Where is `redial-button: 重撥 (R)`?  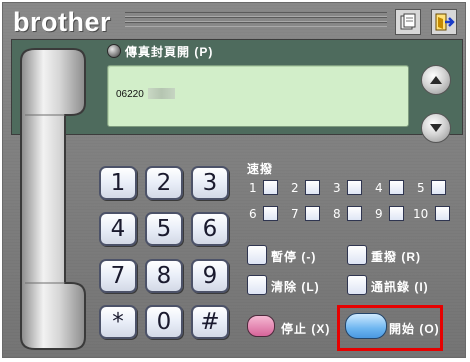 redial-button: 重撥 (R) is located at coordinates (397, 255).